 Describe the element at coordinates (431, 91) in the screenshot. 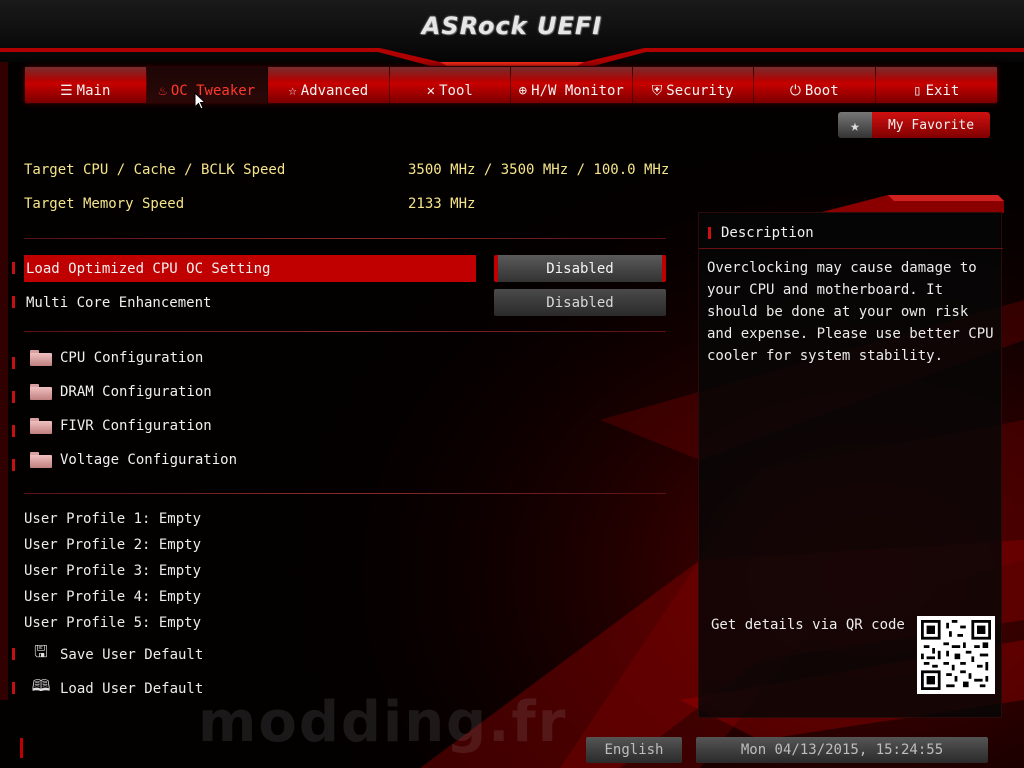

I see `tools-icon: ✕` at that location.